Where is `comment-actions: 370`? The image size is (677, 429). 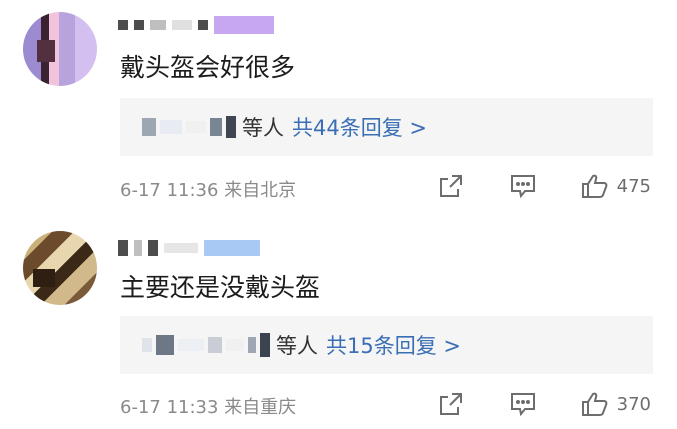 comment-actions: 370 is located at coordinates (544, 404).